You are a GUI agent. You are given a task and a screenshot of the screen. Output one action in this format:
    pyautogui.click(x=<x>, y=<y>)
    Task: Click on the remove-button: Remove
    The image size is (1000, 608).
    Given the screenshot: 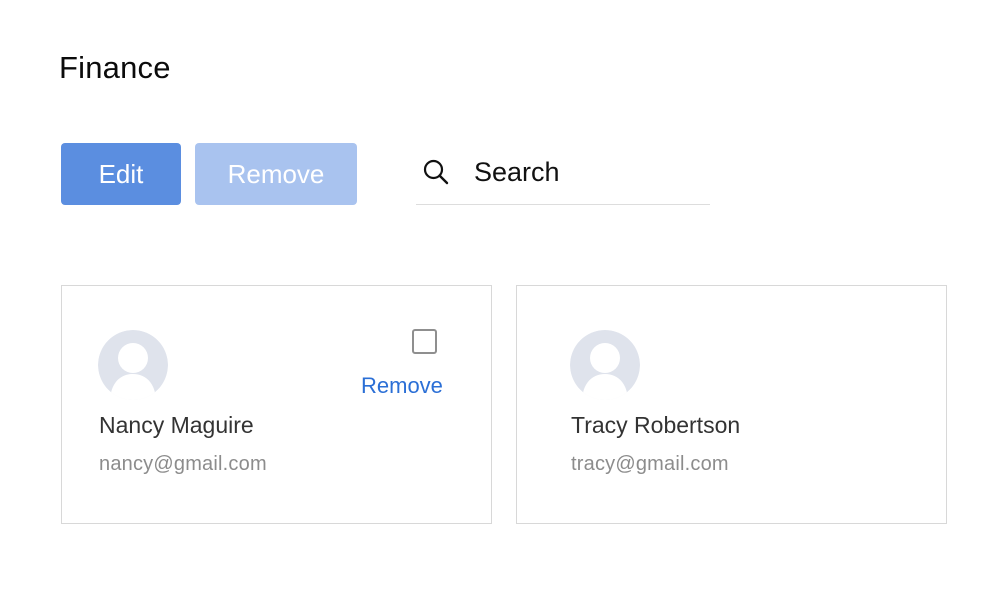 What is the action you would take?
    pyautogui.click(x=276, y=174)
    